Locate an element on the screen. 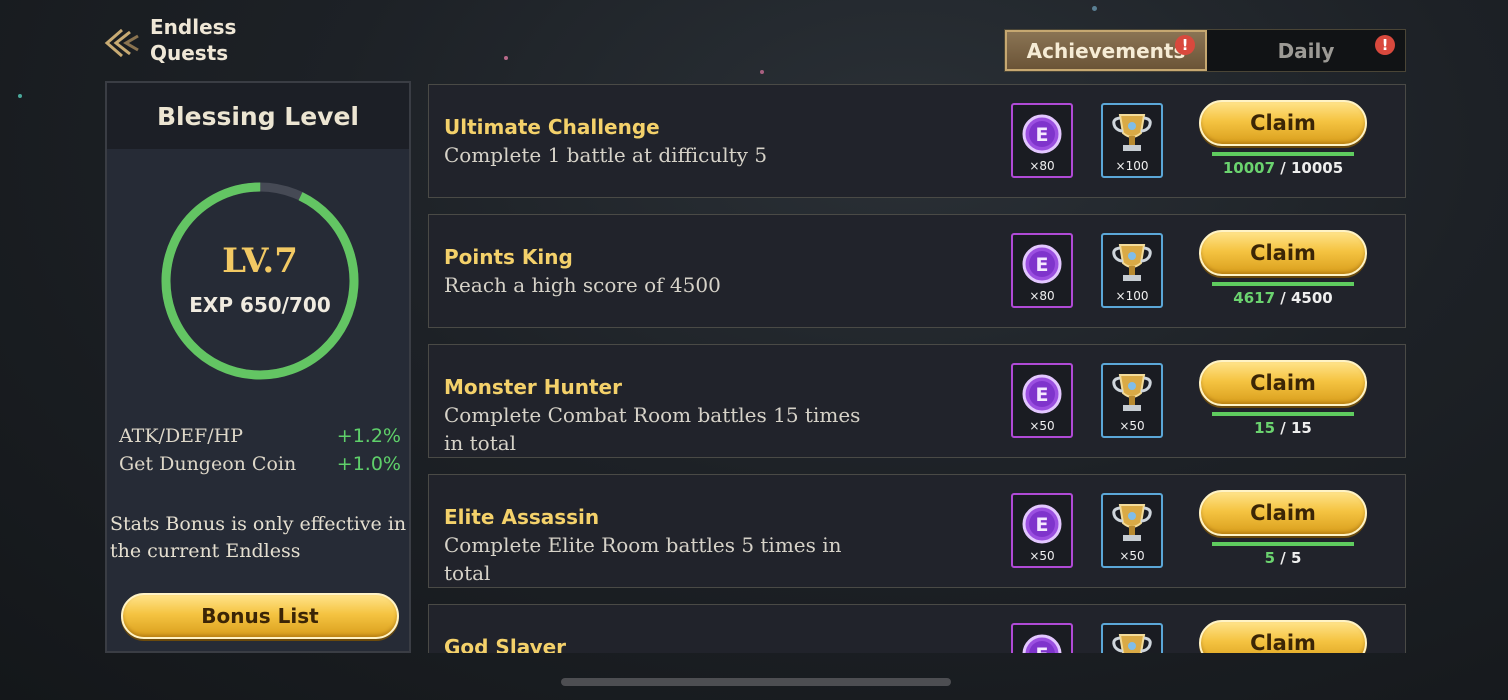  progress-target: / 15 is located at coordinates (1296, 428).